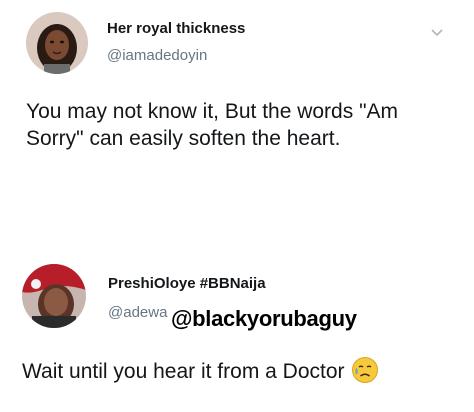 This screenshot has width=474, height=412. Describe the element at coordinates (264, 318) in the screenshot. I see `watermark-handle: @blackyorubaguy` at that location.